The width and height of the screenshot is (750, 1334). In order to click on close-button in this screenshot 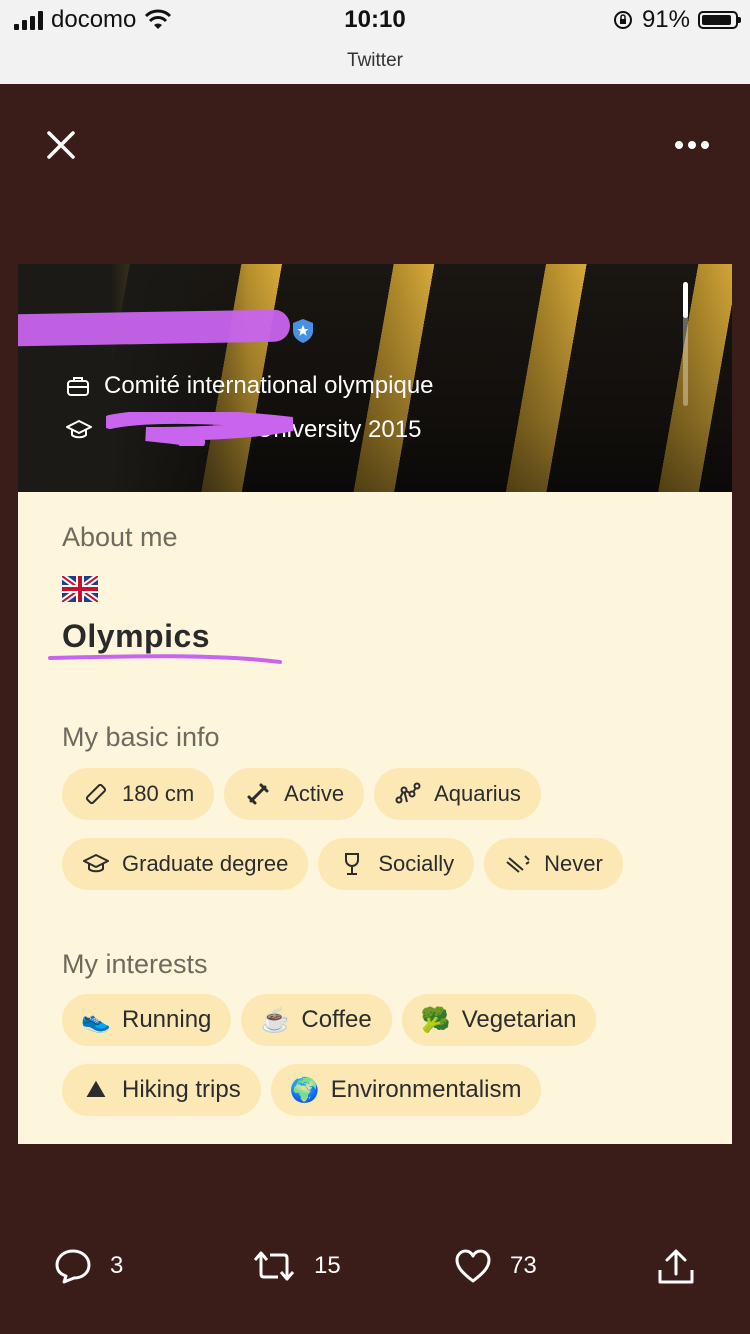, I will do `click(61, 145)`.